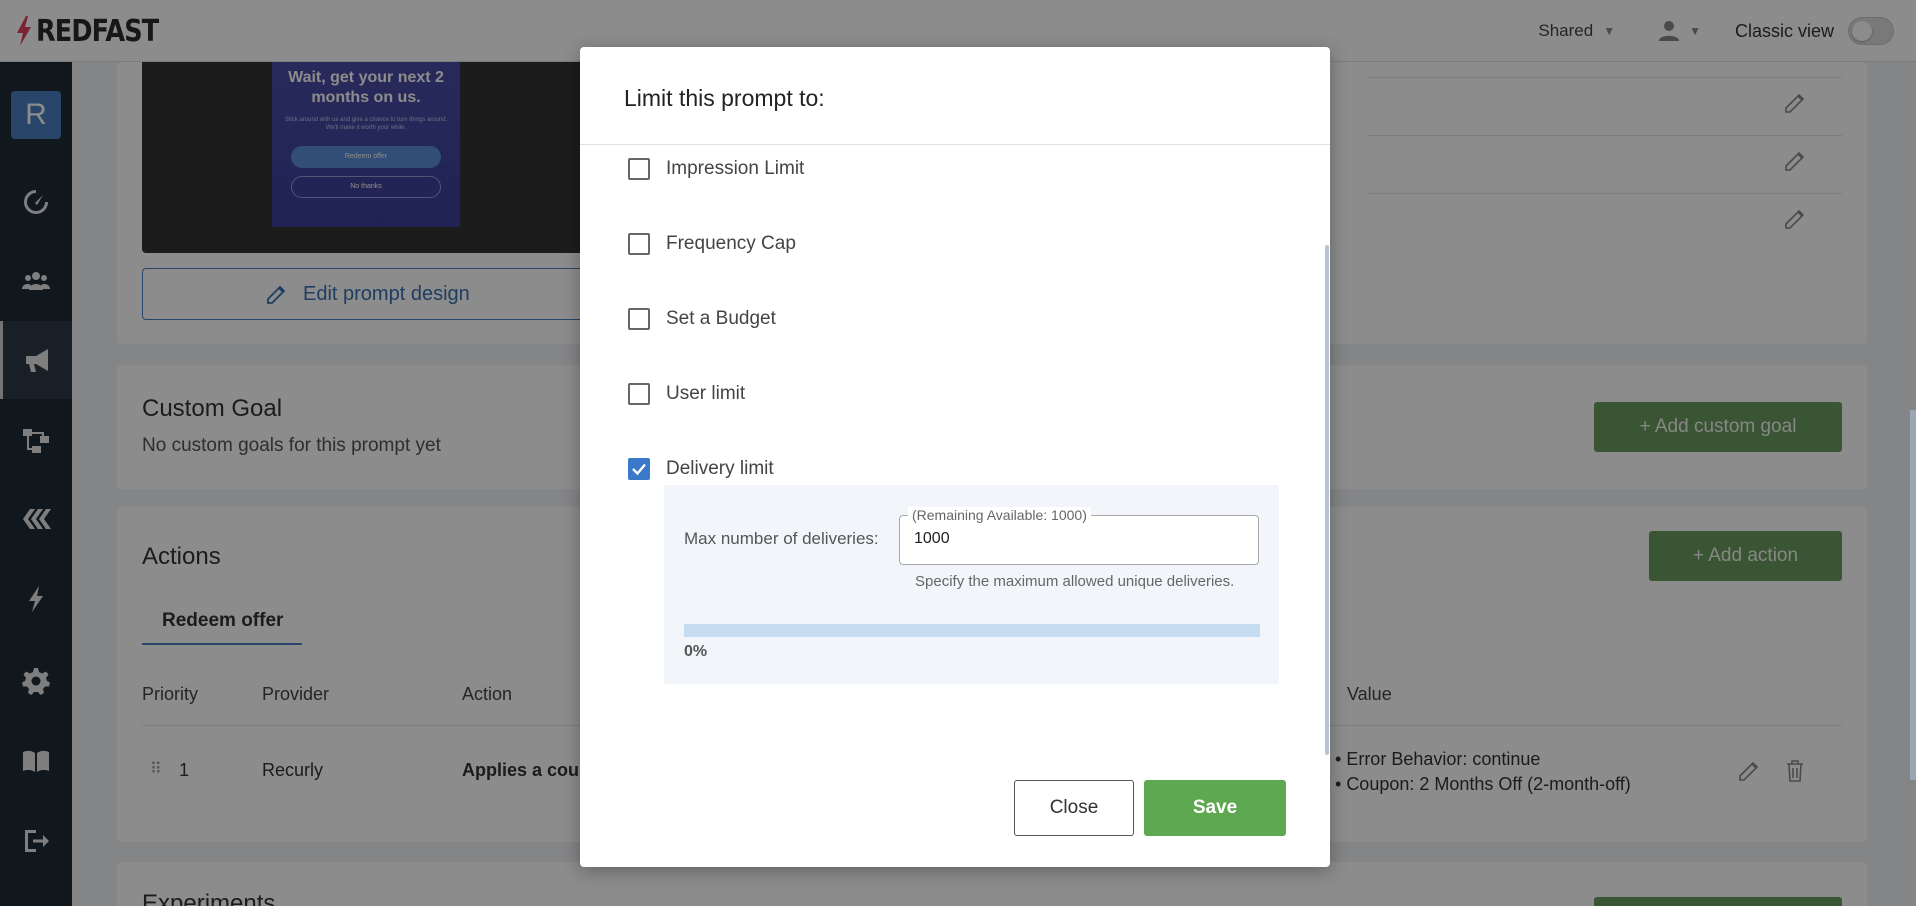  I want to click on delivery-progress-label: 0%, so click(696, 651).